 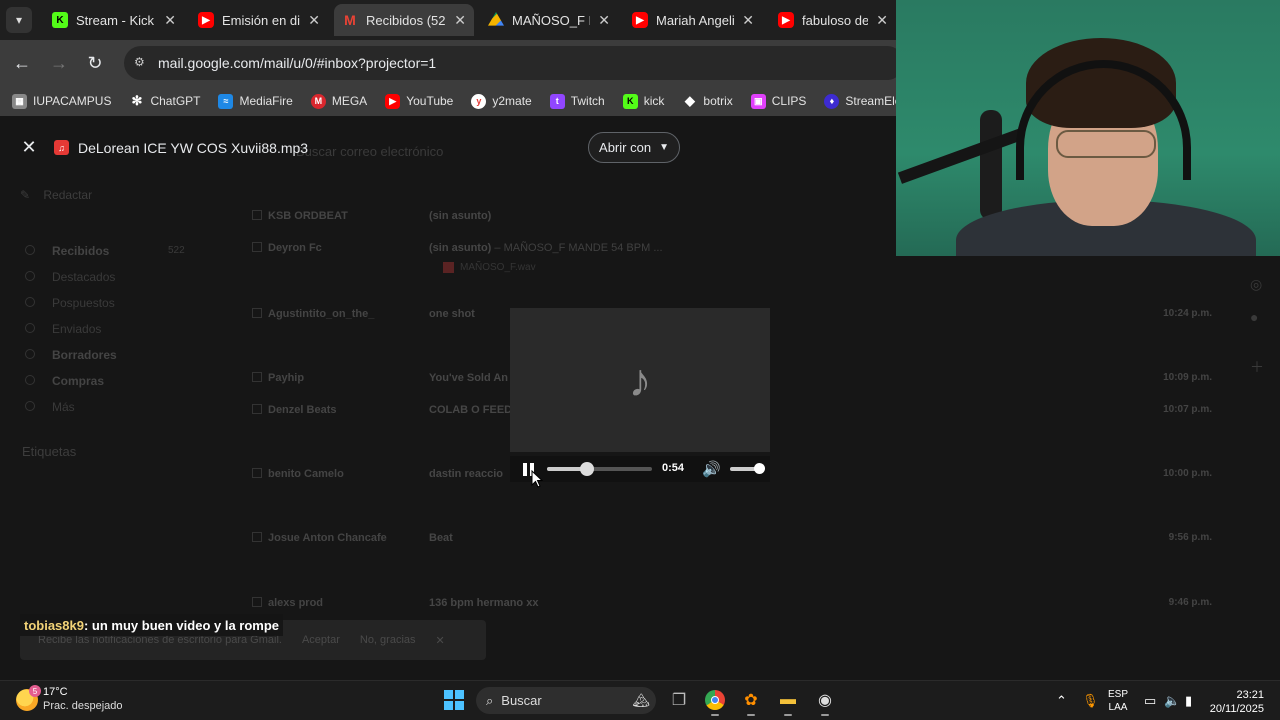 I want to click on tag-icon, so click(x=30, y=380).